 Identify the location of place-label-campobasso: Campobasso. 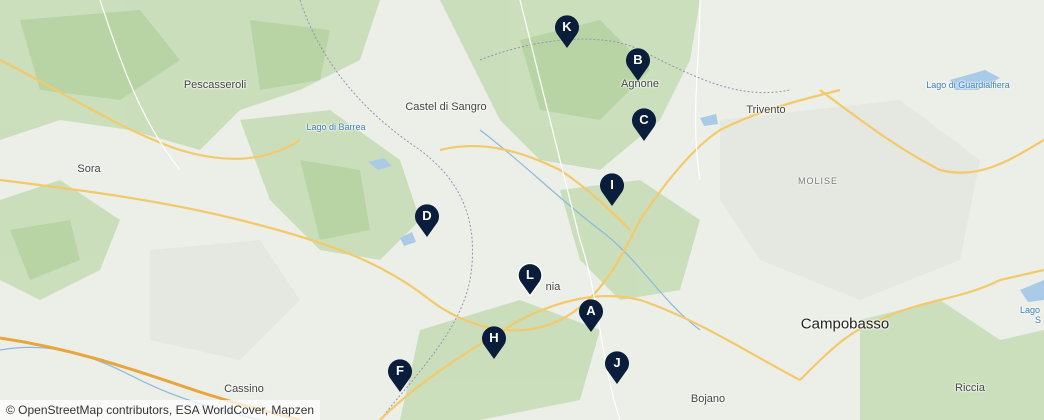
(845, 324).